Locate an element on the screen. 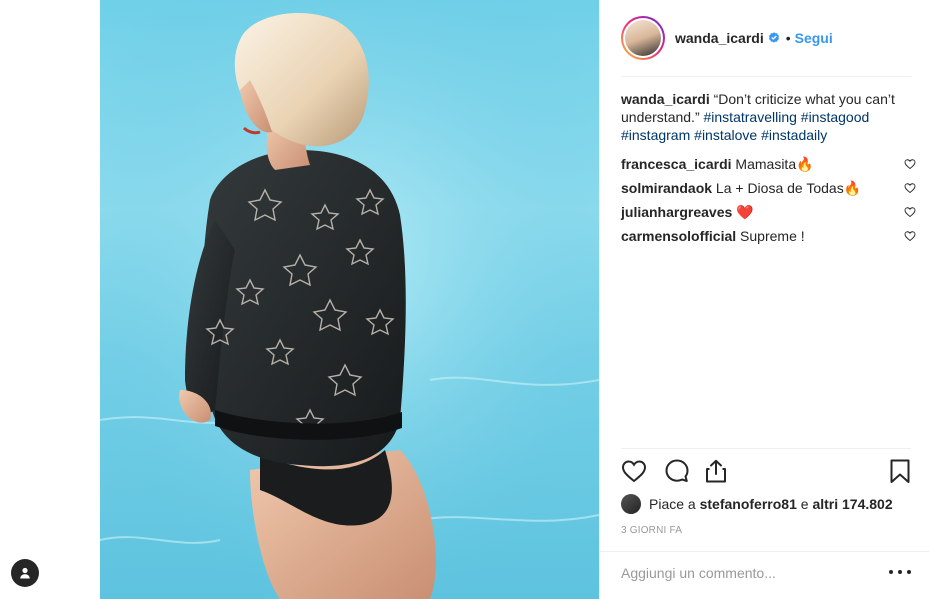  verified-icon is located at coordinates (773, 37).